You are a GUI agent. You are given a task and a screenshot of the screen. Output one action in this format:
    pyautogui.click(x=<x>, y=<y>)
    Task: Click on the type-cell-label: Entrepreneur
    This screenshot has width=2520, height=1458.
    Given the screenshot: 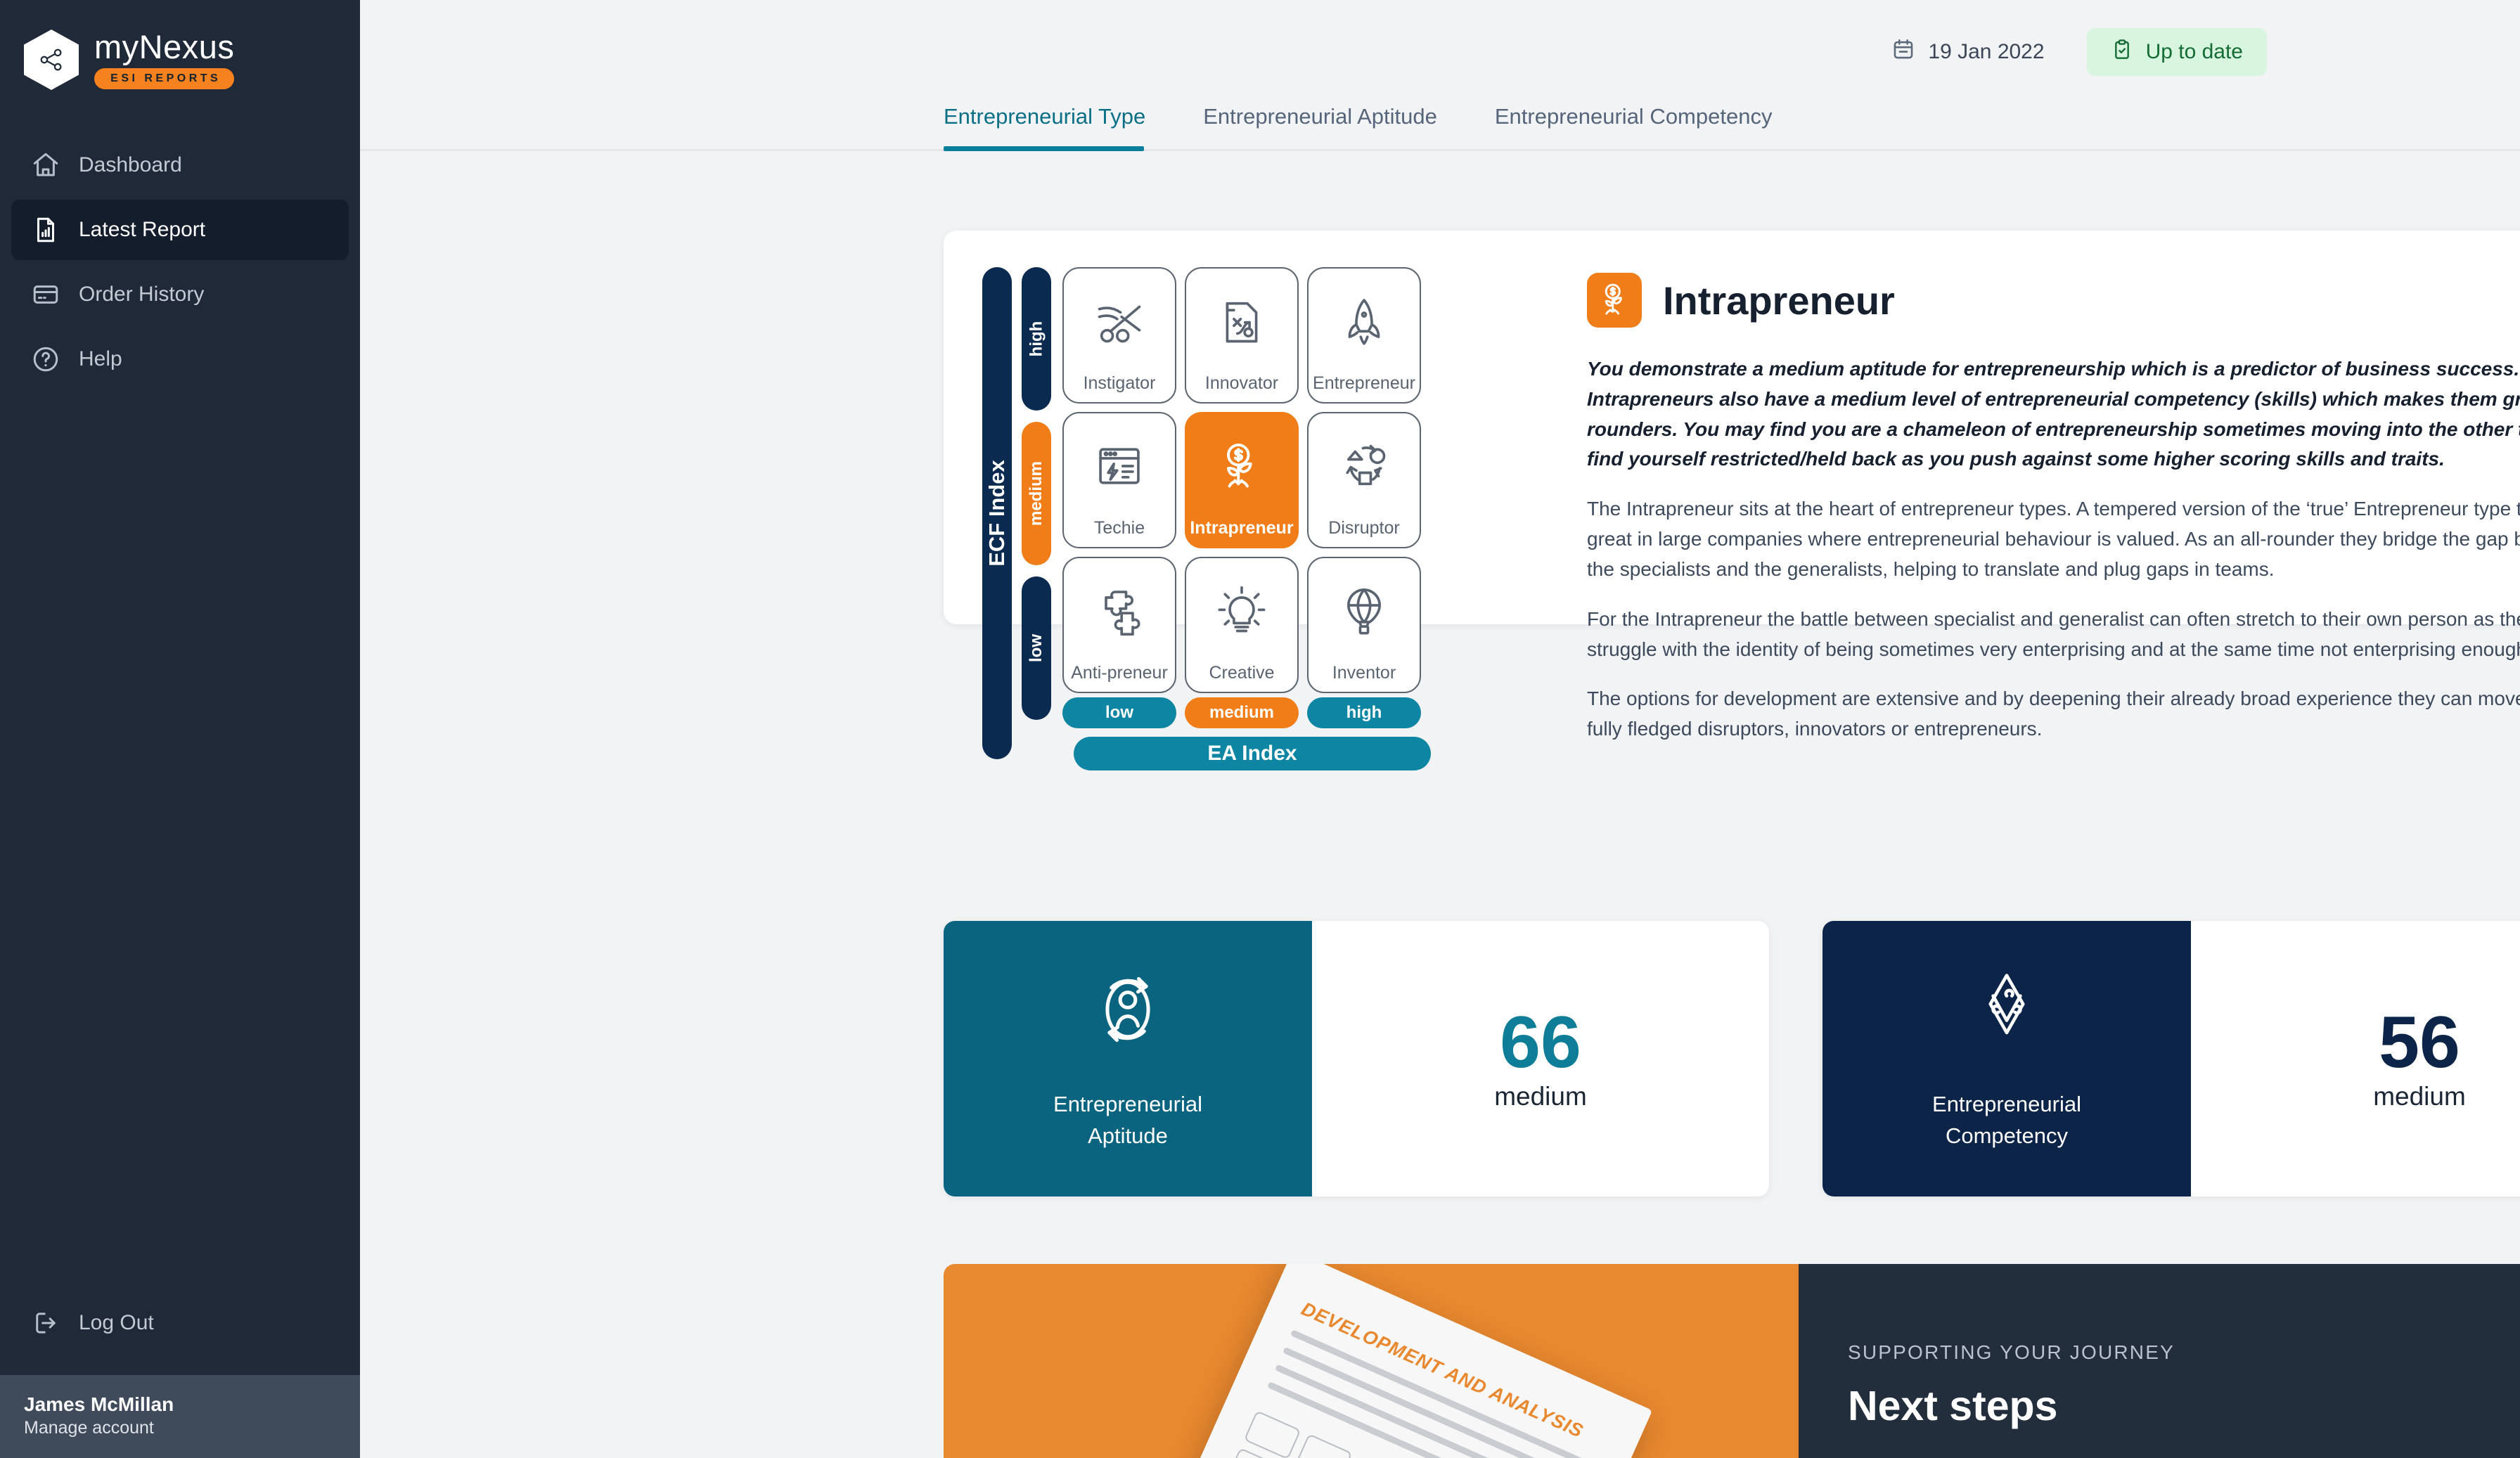 What is the action you would take?
    pyautogui.click(x=1364, y=383)
    